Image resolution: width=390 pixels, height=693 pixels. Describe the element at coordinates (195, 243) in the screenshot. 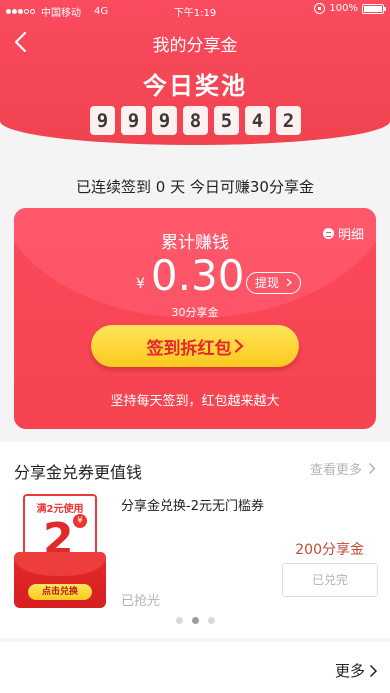

I see `accumulated-label: 累计赚钱` at that location.